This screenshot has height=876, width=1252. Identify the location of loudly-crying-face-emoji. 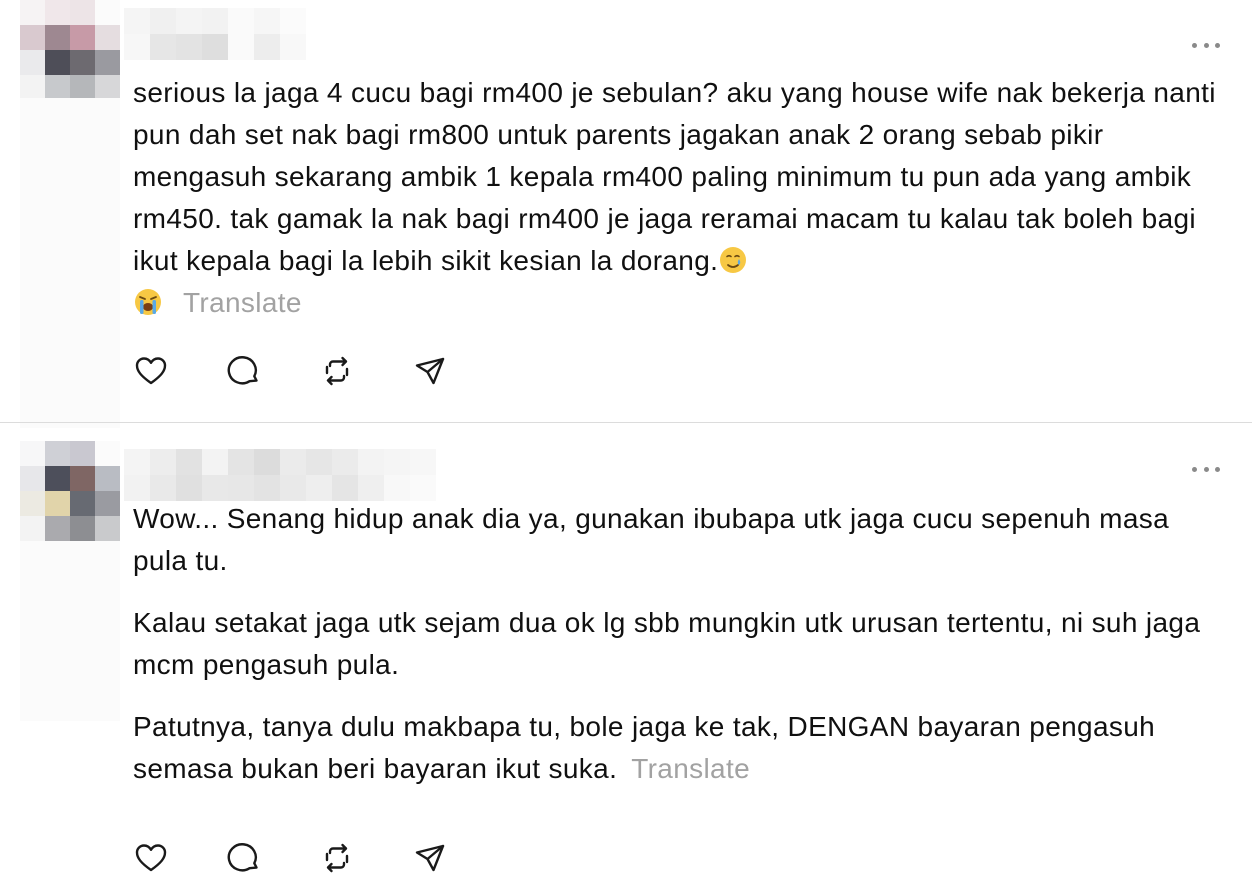
(148, 302).